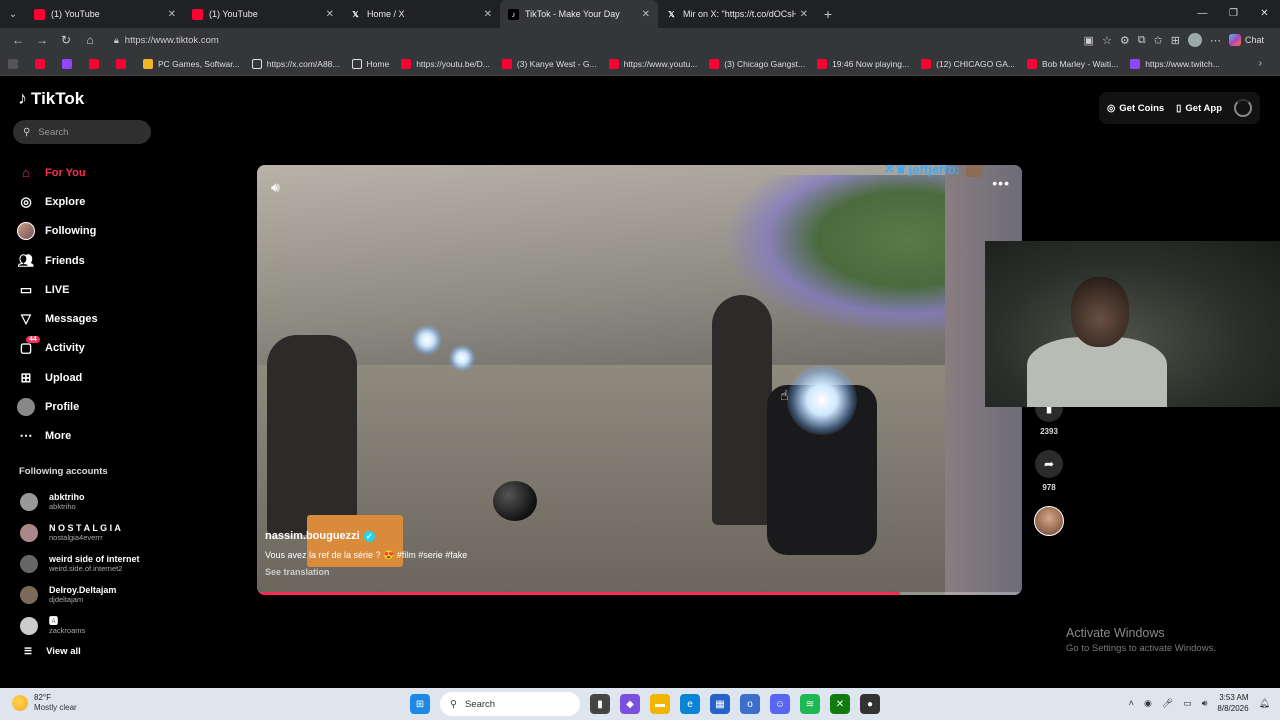 The image size is (1280, 720). What do you see at coordinates (366, 572) in the screenshot?
I see `see-translation-link: See translation` at bounding box center [366, 572].